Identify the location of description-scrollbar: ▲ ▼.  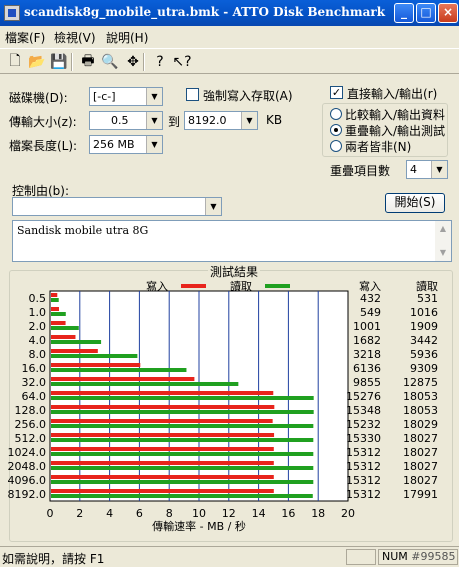
(443, 241).